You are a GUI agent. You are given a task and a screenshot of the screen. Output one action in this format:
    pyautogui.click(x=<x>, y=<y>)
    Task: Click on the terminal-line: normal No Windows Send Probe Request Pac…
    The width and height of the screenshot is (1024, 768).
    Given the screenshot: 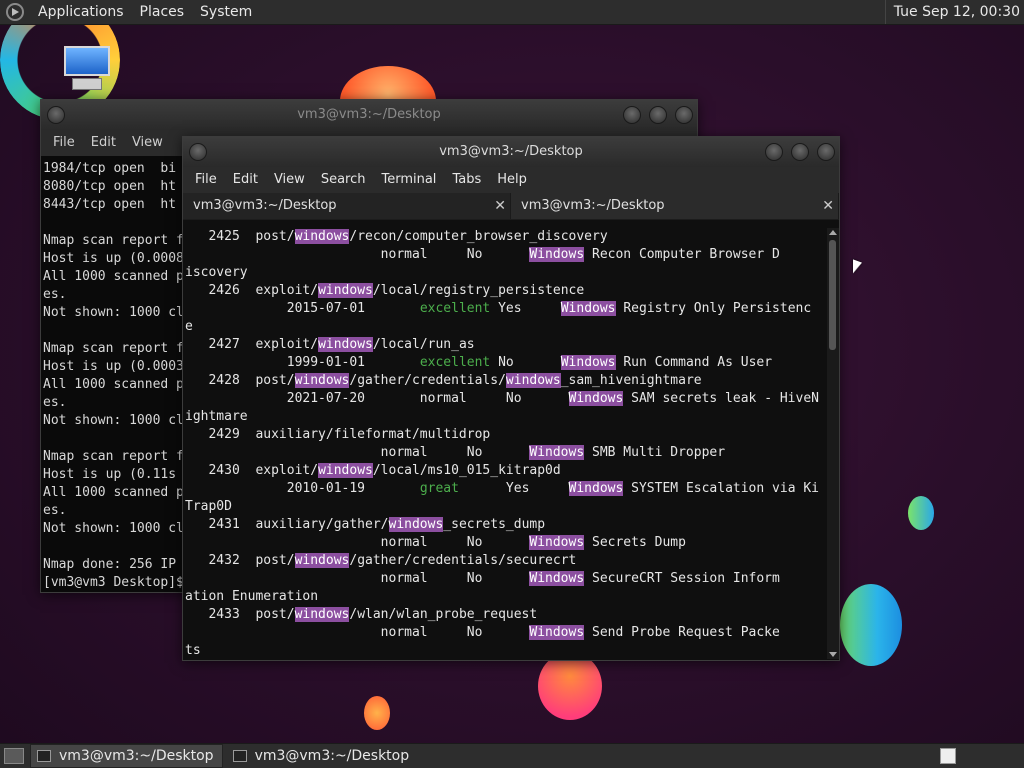 What is the action you would take?
    pyautogui.click(x=506, y=633)
    